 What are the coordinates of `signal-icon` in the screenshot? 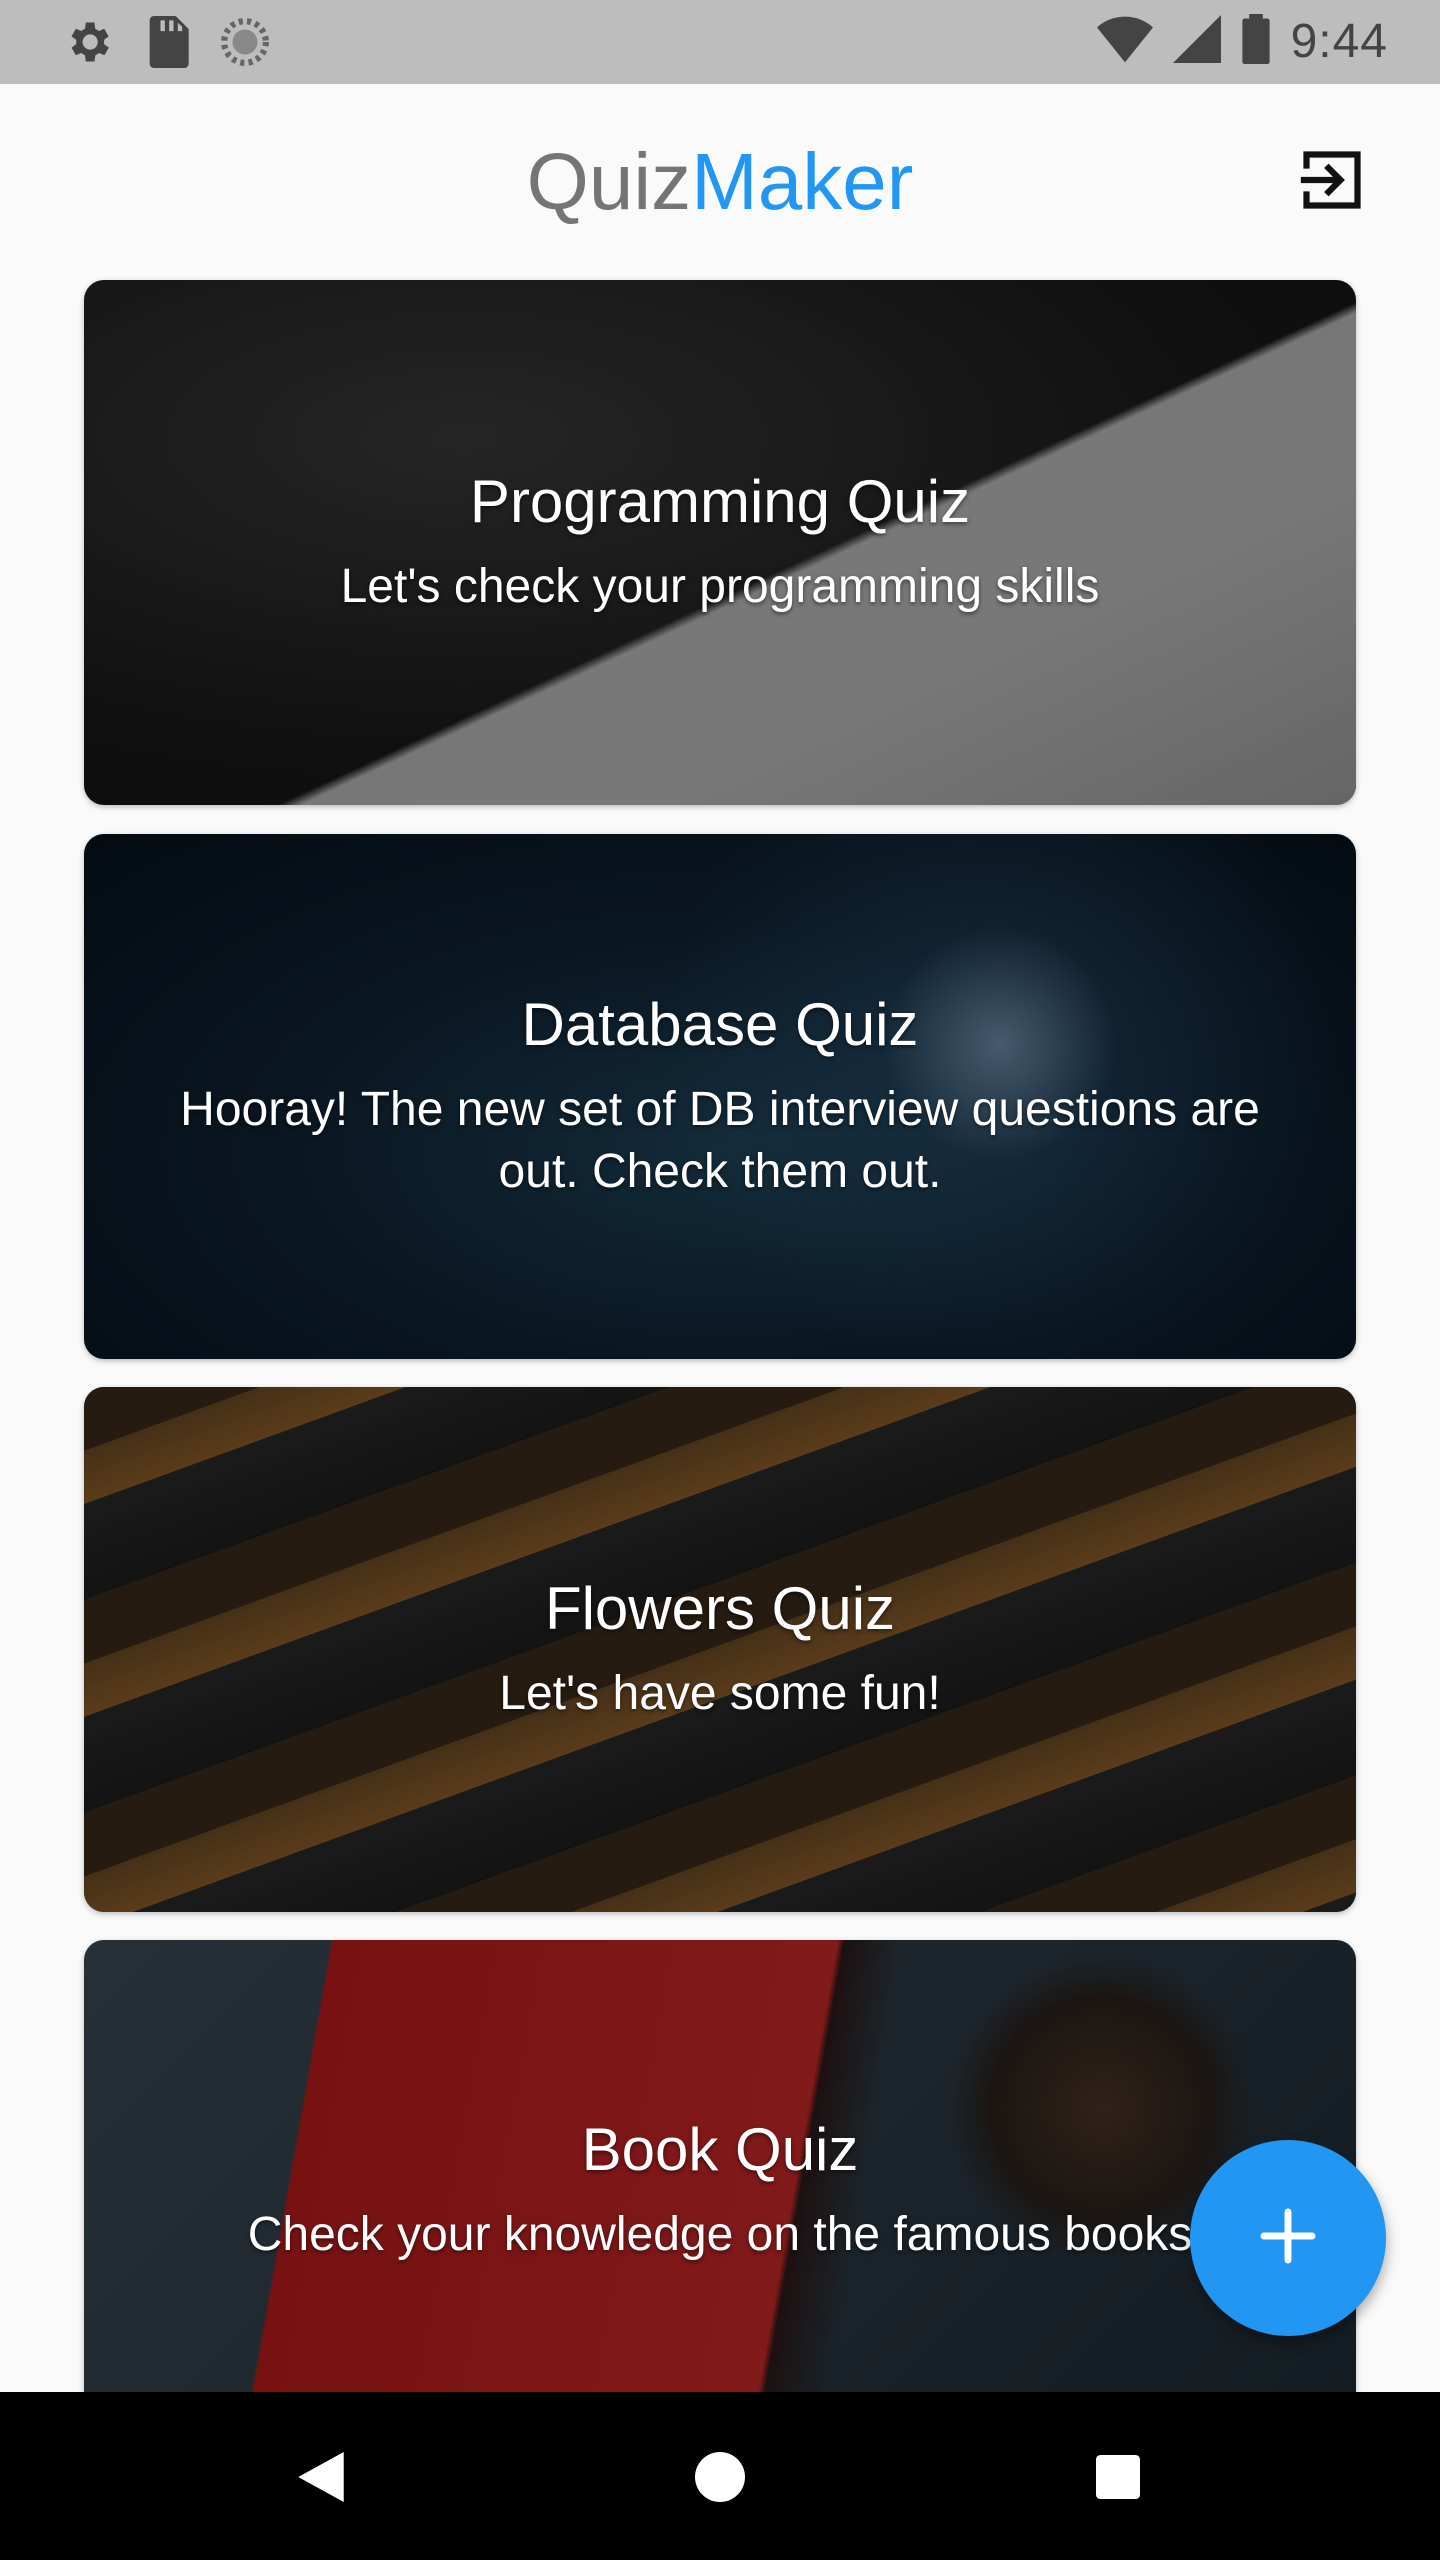 It's located at (1196, 41).